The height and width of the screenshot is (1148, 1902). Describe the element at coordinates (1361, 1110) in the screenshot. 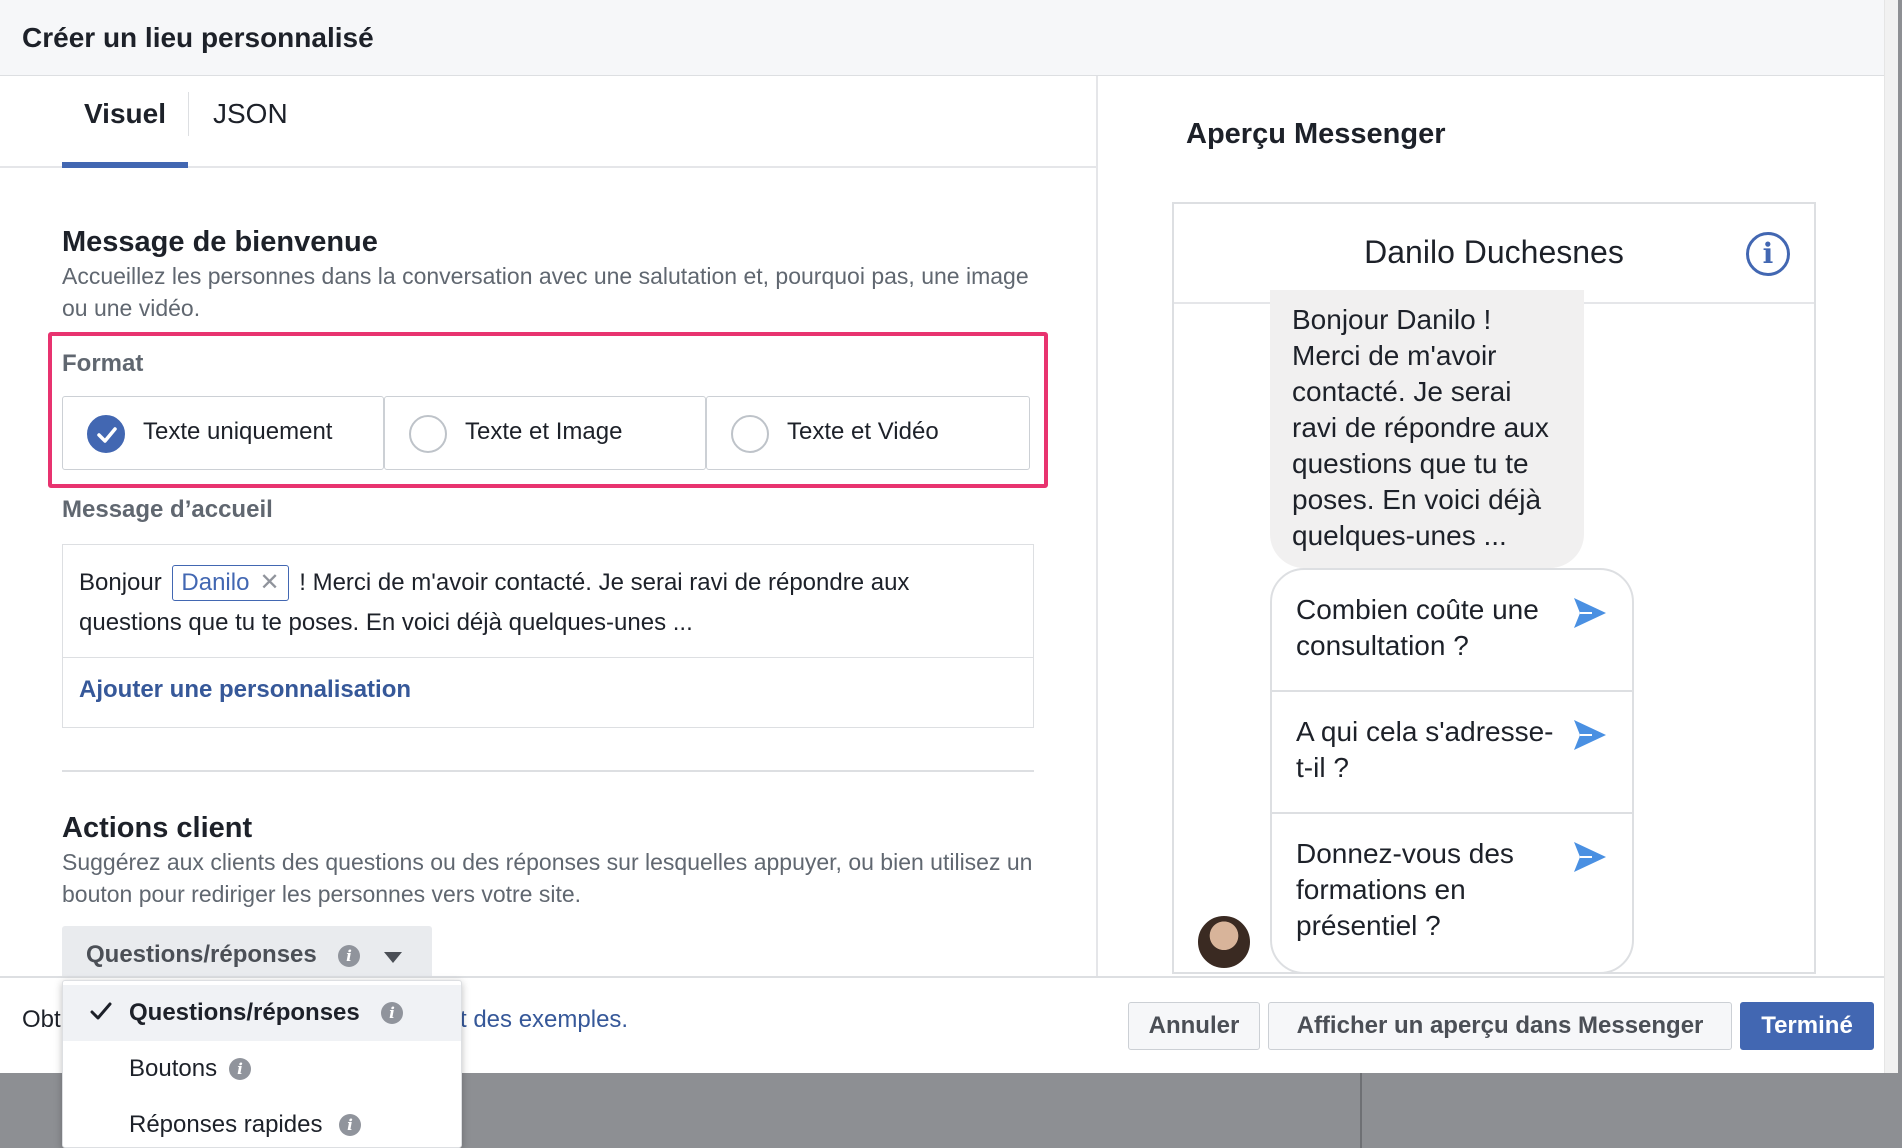

I see `background-divider` at that location.